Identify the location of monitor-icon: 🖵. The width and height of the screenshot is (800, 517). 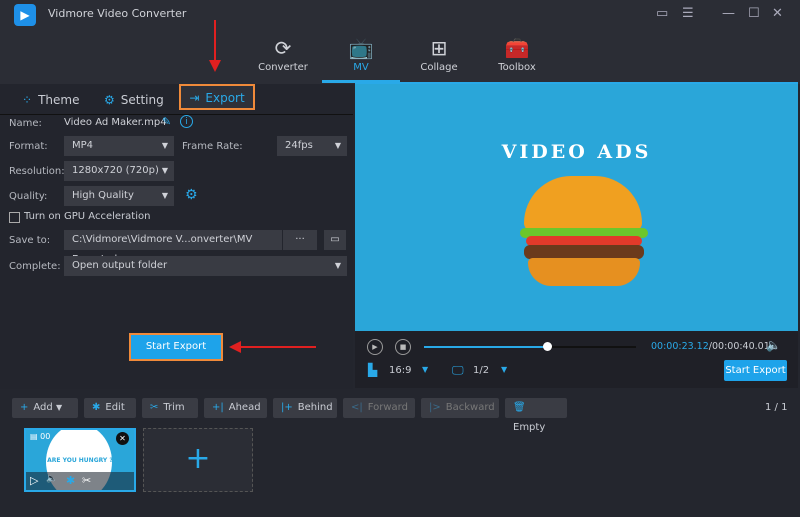
(458, 370).